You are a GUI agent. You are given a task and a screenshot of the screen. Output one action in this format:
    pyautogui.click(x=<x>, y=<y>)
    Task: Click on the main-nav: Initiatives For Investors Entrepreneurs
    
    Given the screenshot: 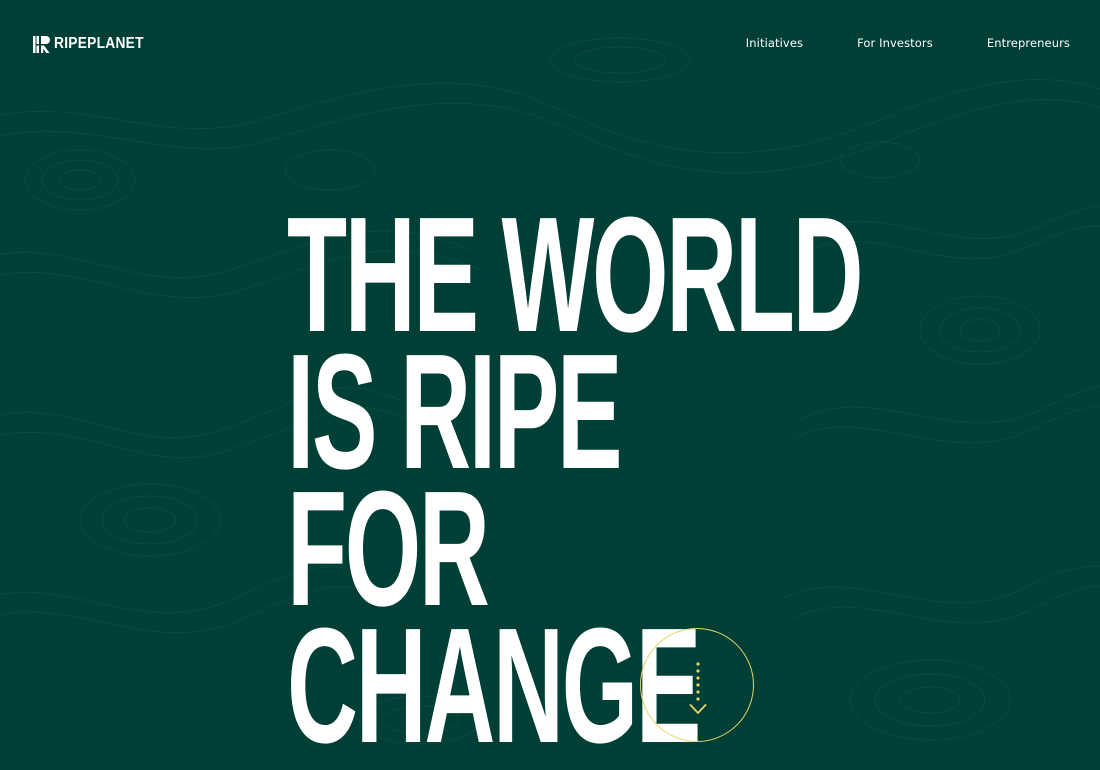 What is the action you would take?
    pyautogui.click(x=908, y=43)
    